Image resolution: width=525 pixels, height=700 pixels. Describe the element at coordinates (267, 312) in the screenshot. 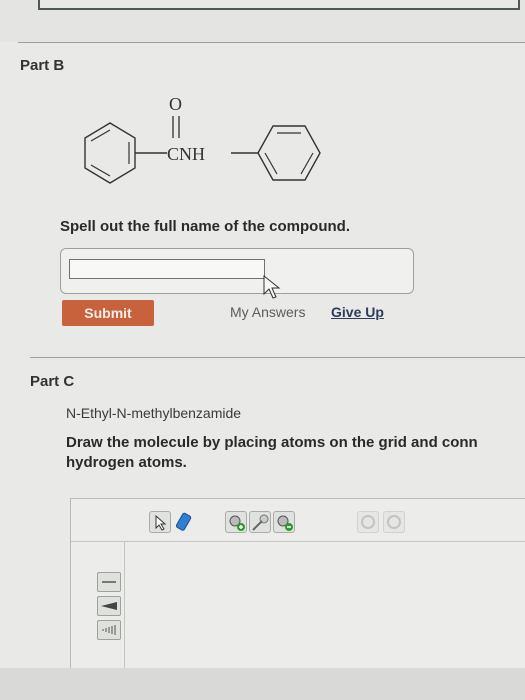

I see `my-answers-link: My Answers` at that location.